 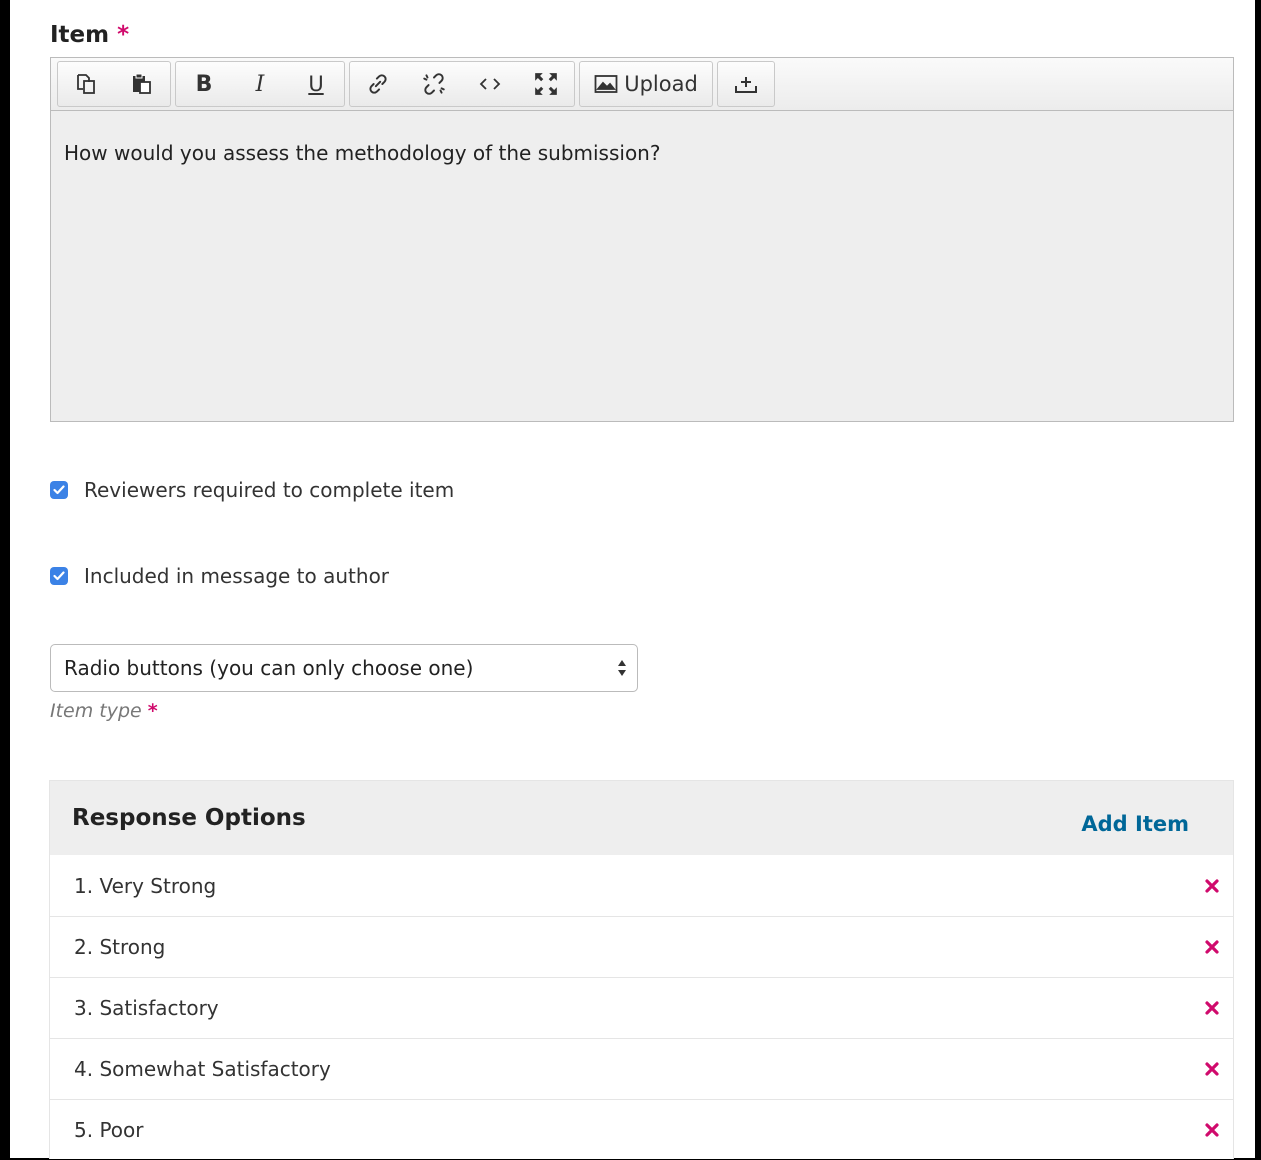 What do you see at coordinates (202, 1069) in the screenshot?
I see `option-label: 4. Somewhat Satisfactory` at bounding box center [202, 1069].